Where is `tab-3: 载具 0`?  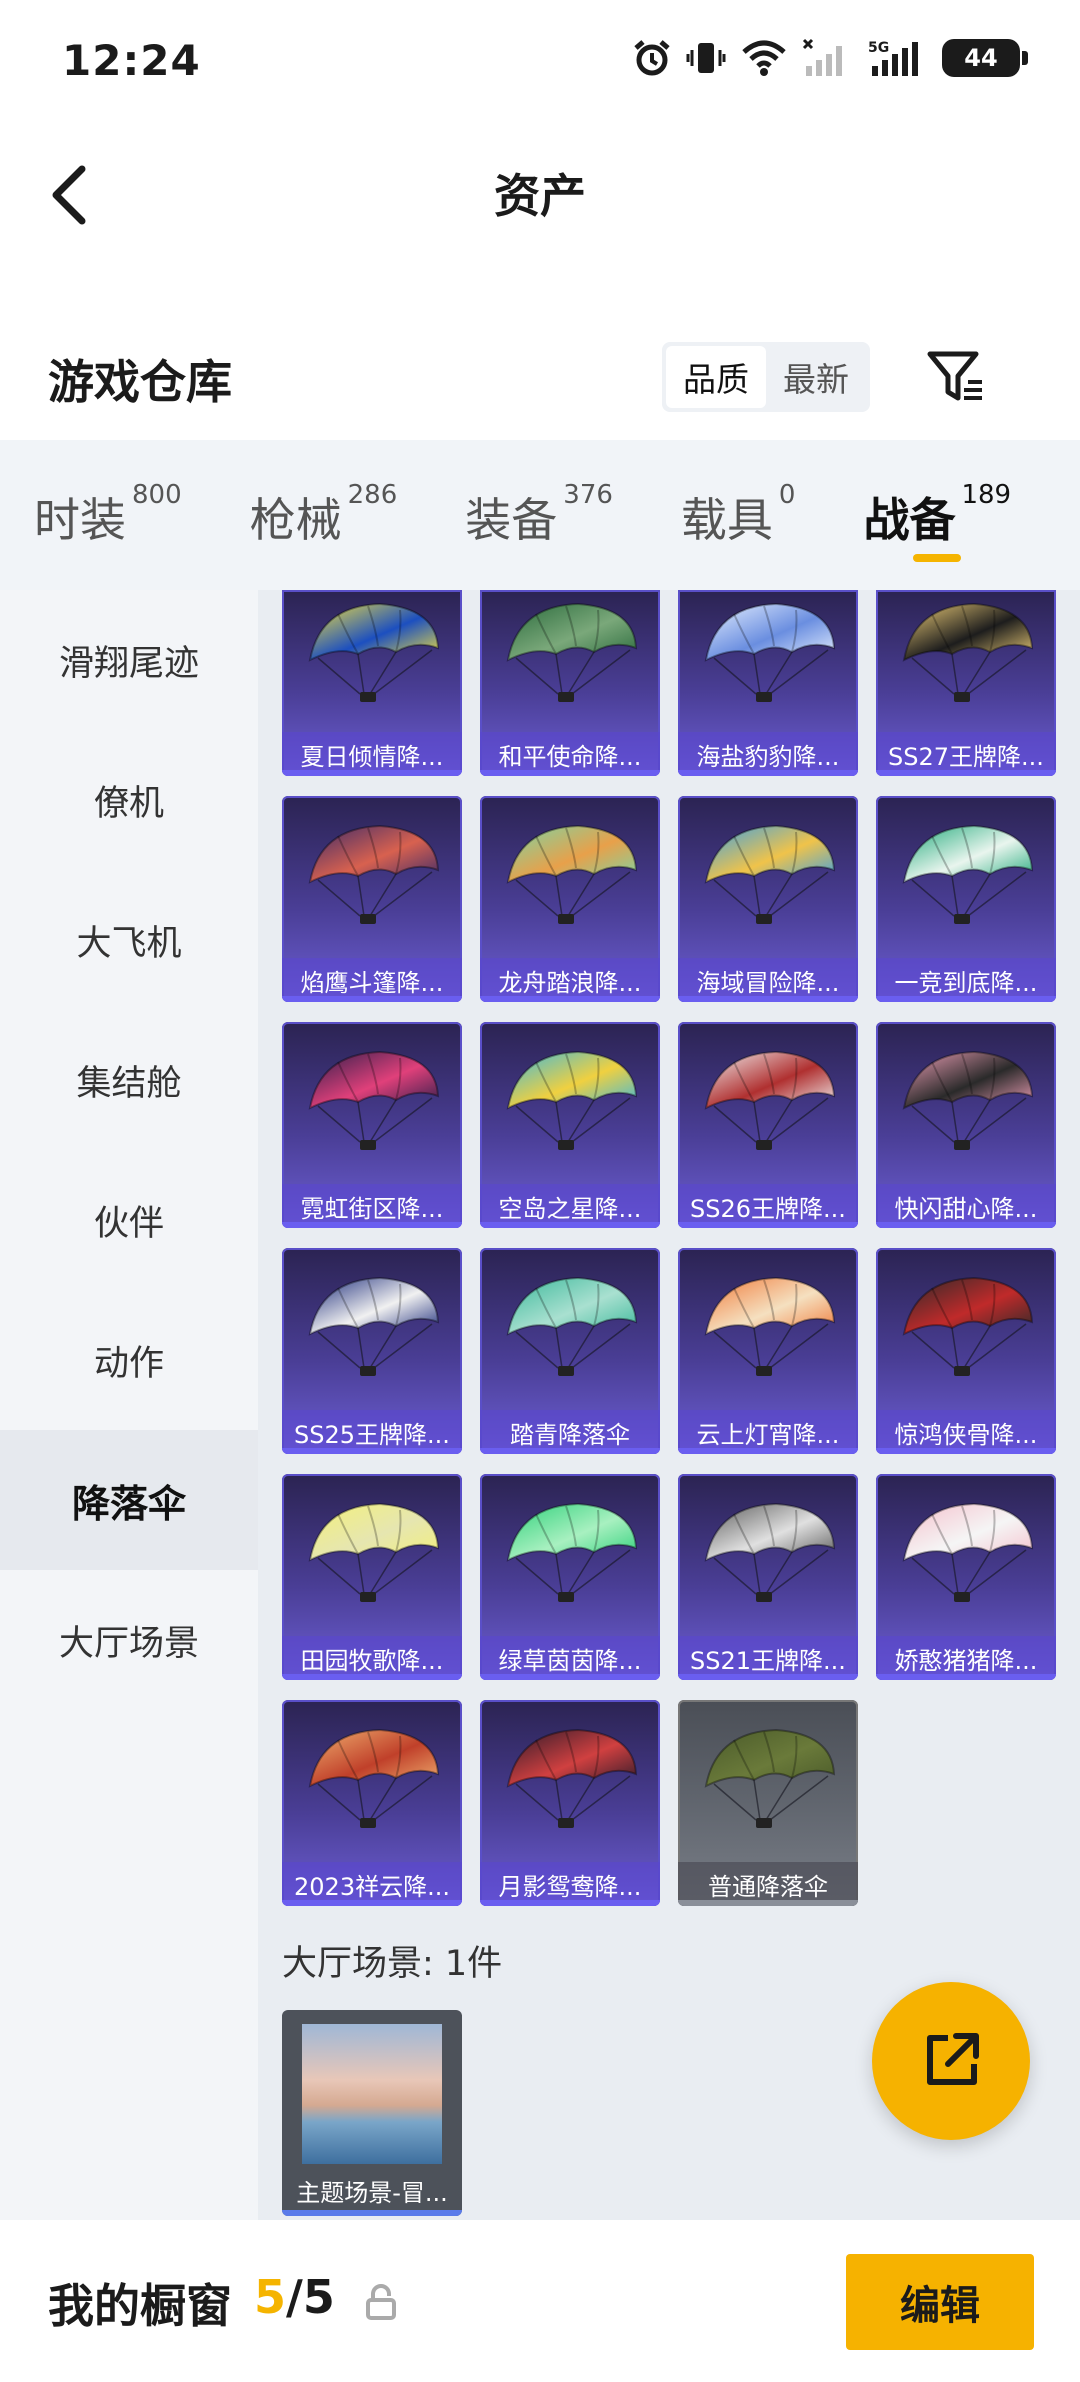
tab-3: 载具 0 is located at coordinates (738, 515).